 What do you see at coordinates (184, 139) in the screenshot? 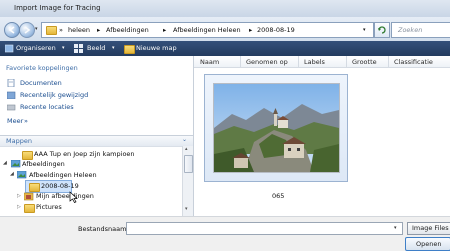
I see `collapse-chevron-icon: ⌄` at bounding box center [184, 139].